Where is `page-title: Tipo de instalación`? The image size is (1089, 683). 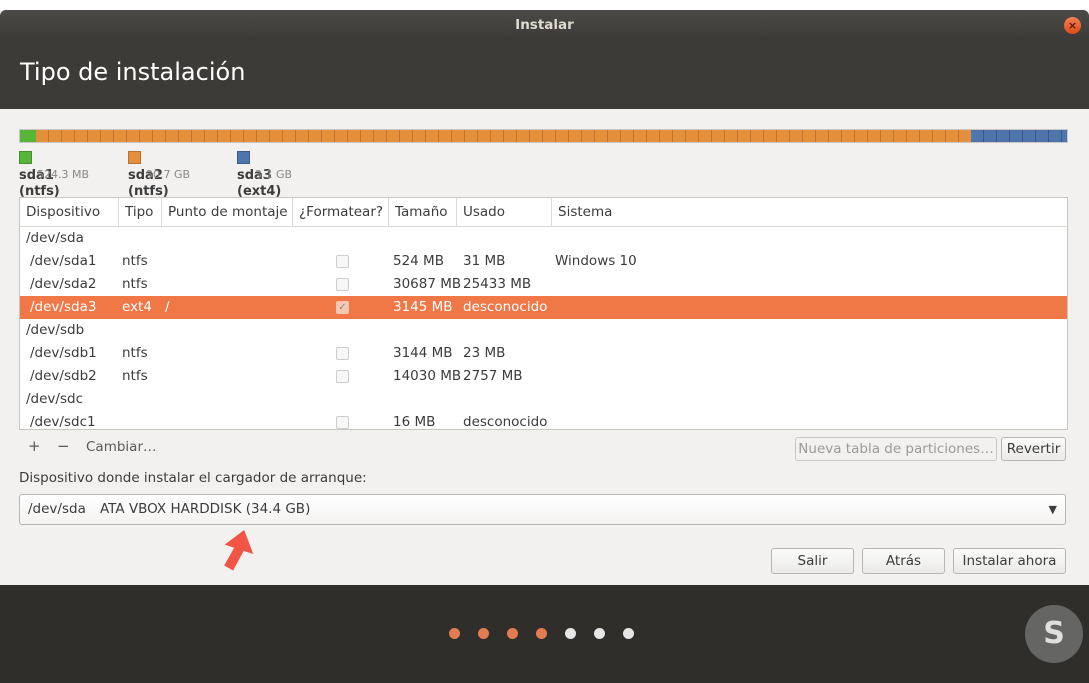 page-title: Tipo de instalación is located at coordinates (133, 72).